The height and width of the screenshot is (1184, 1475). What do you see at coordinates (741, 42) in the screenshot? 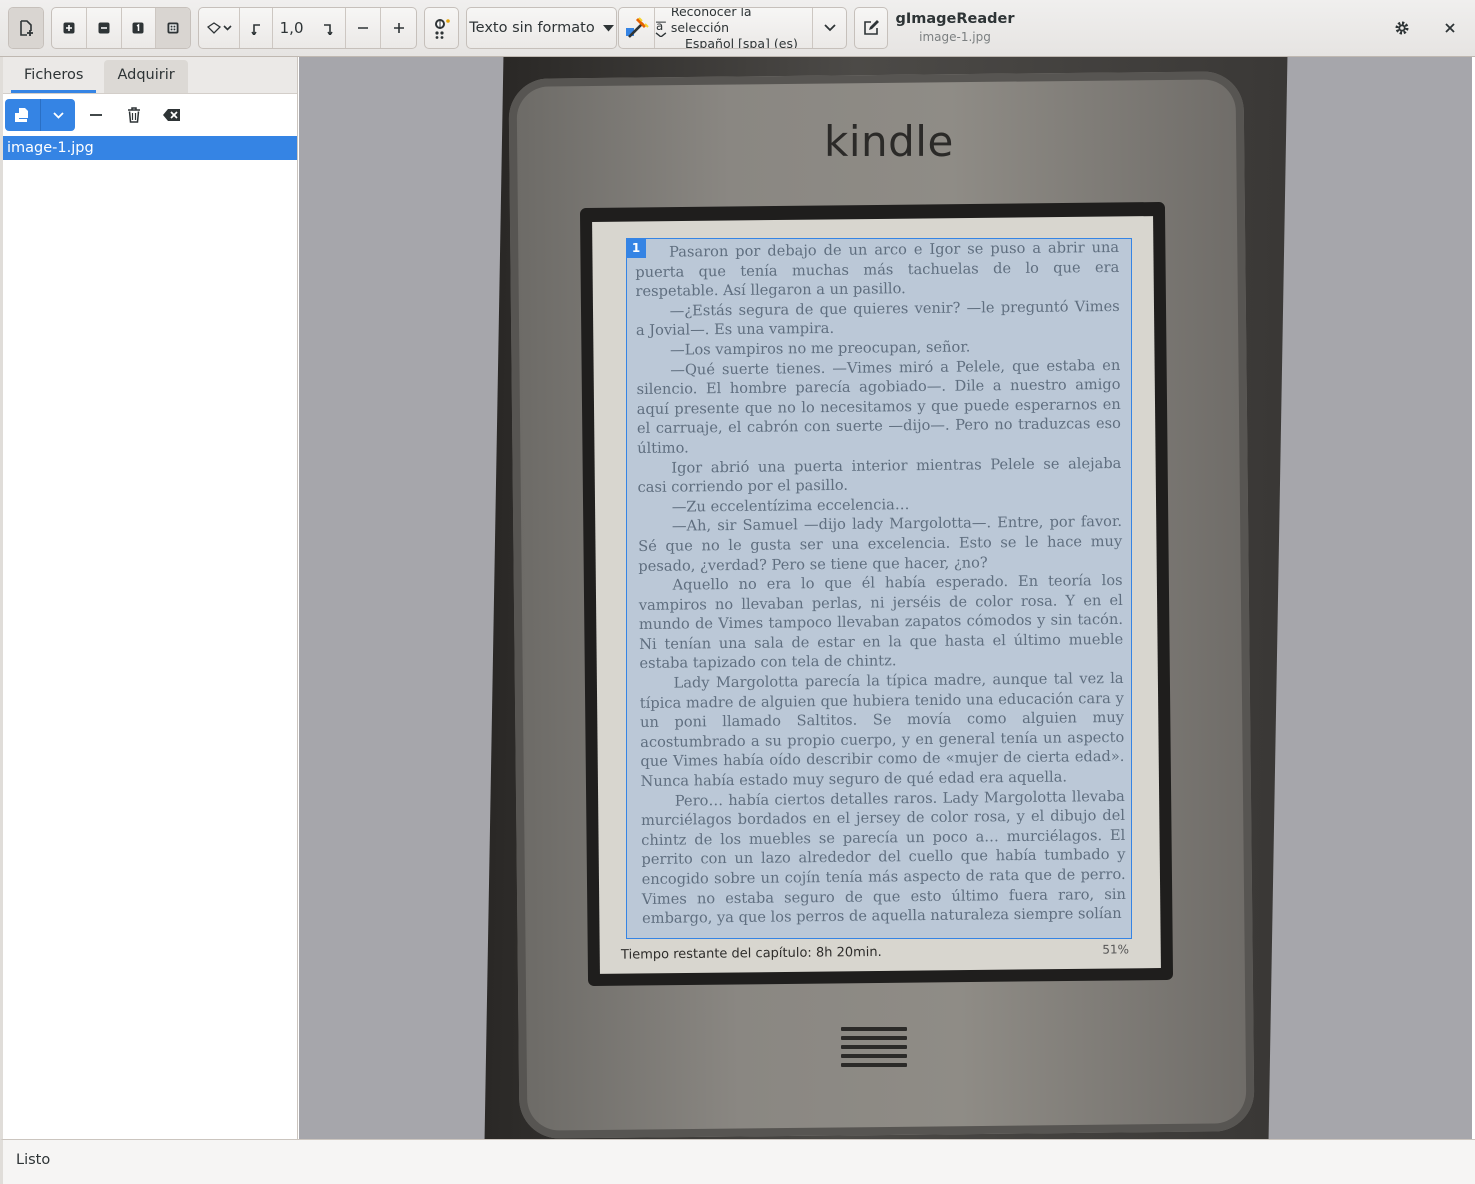
I see `recognize-language: Español [spa] (es)` at bounding box center [741, 42].